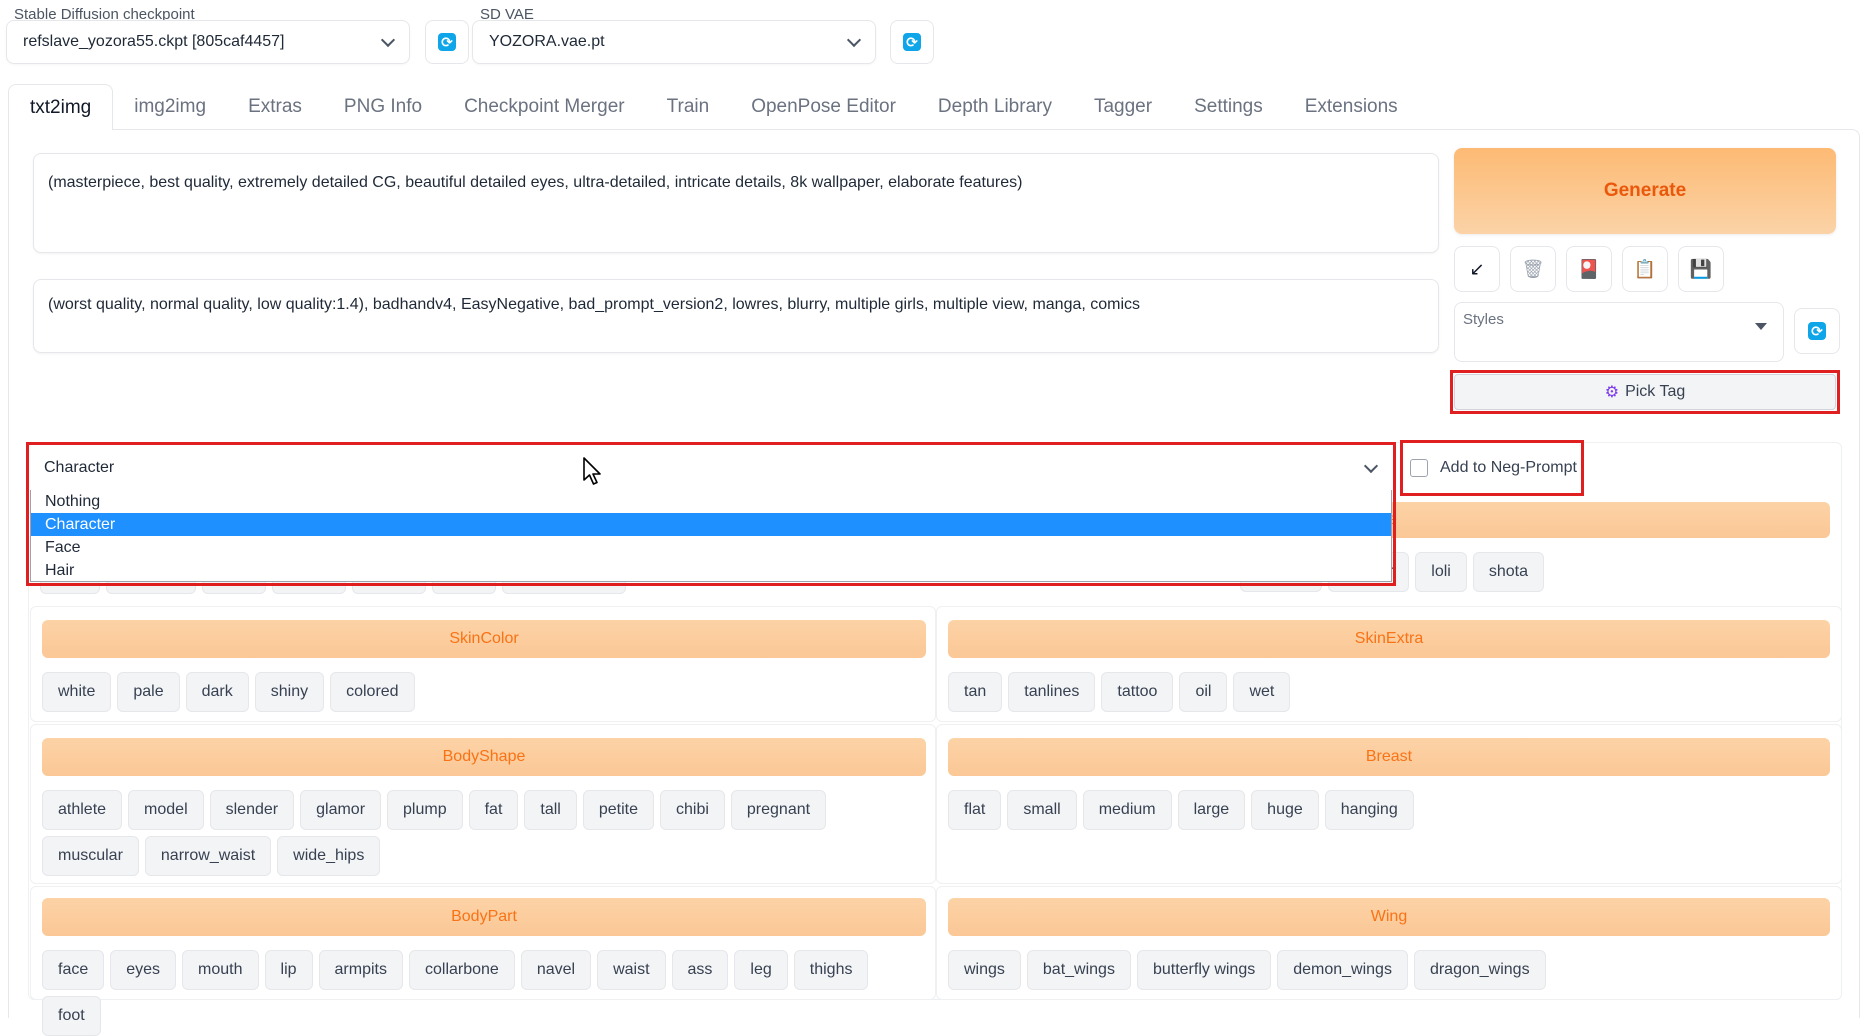  Describe the element at coordinates (592, 471) in the screenshot. I see `mouse-cursor-icon` at that location.